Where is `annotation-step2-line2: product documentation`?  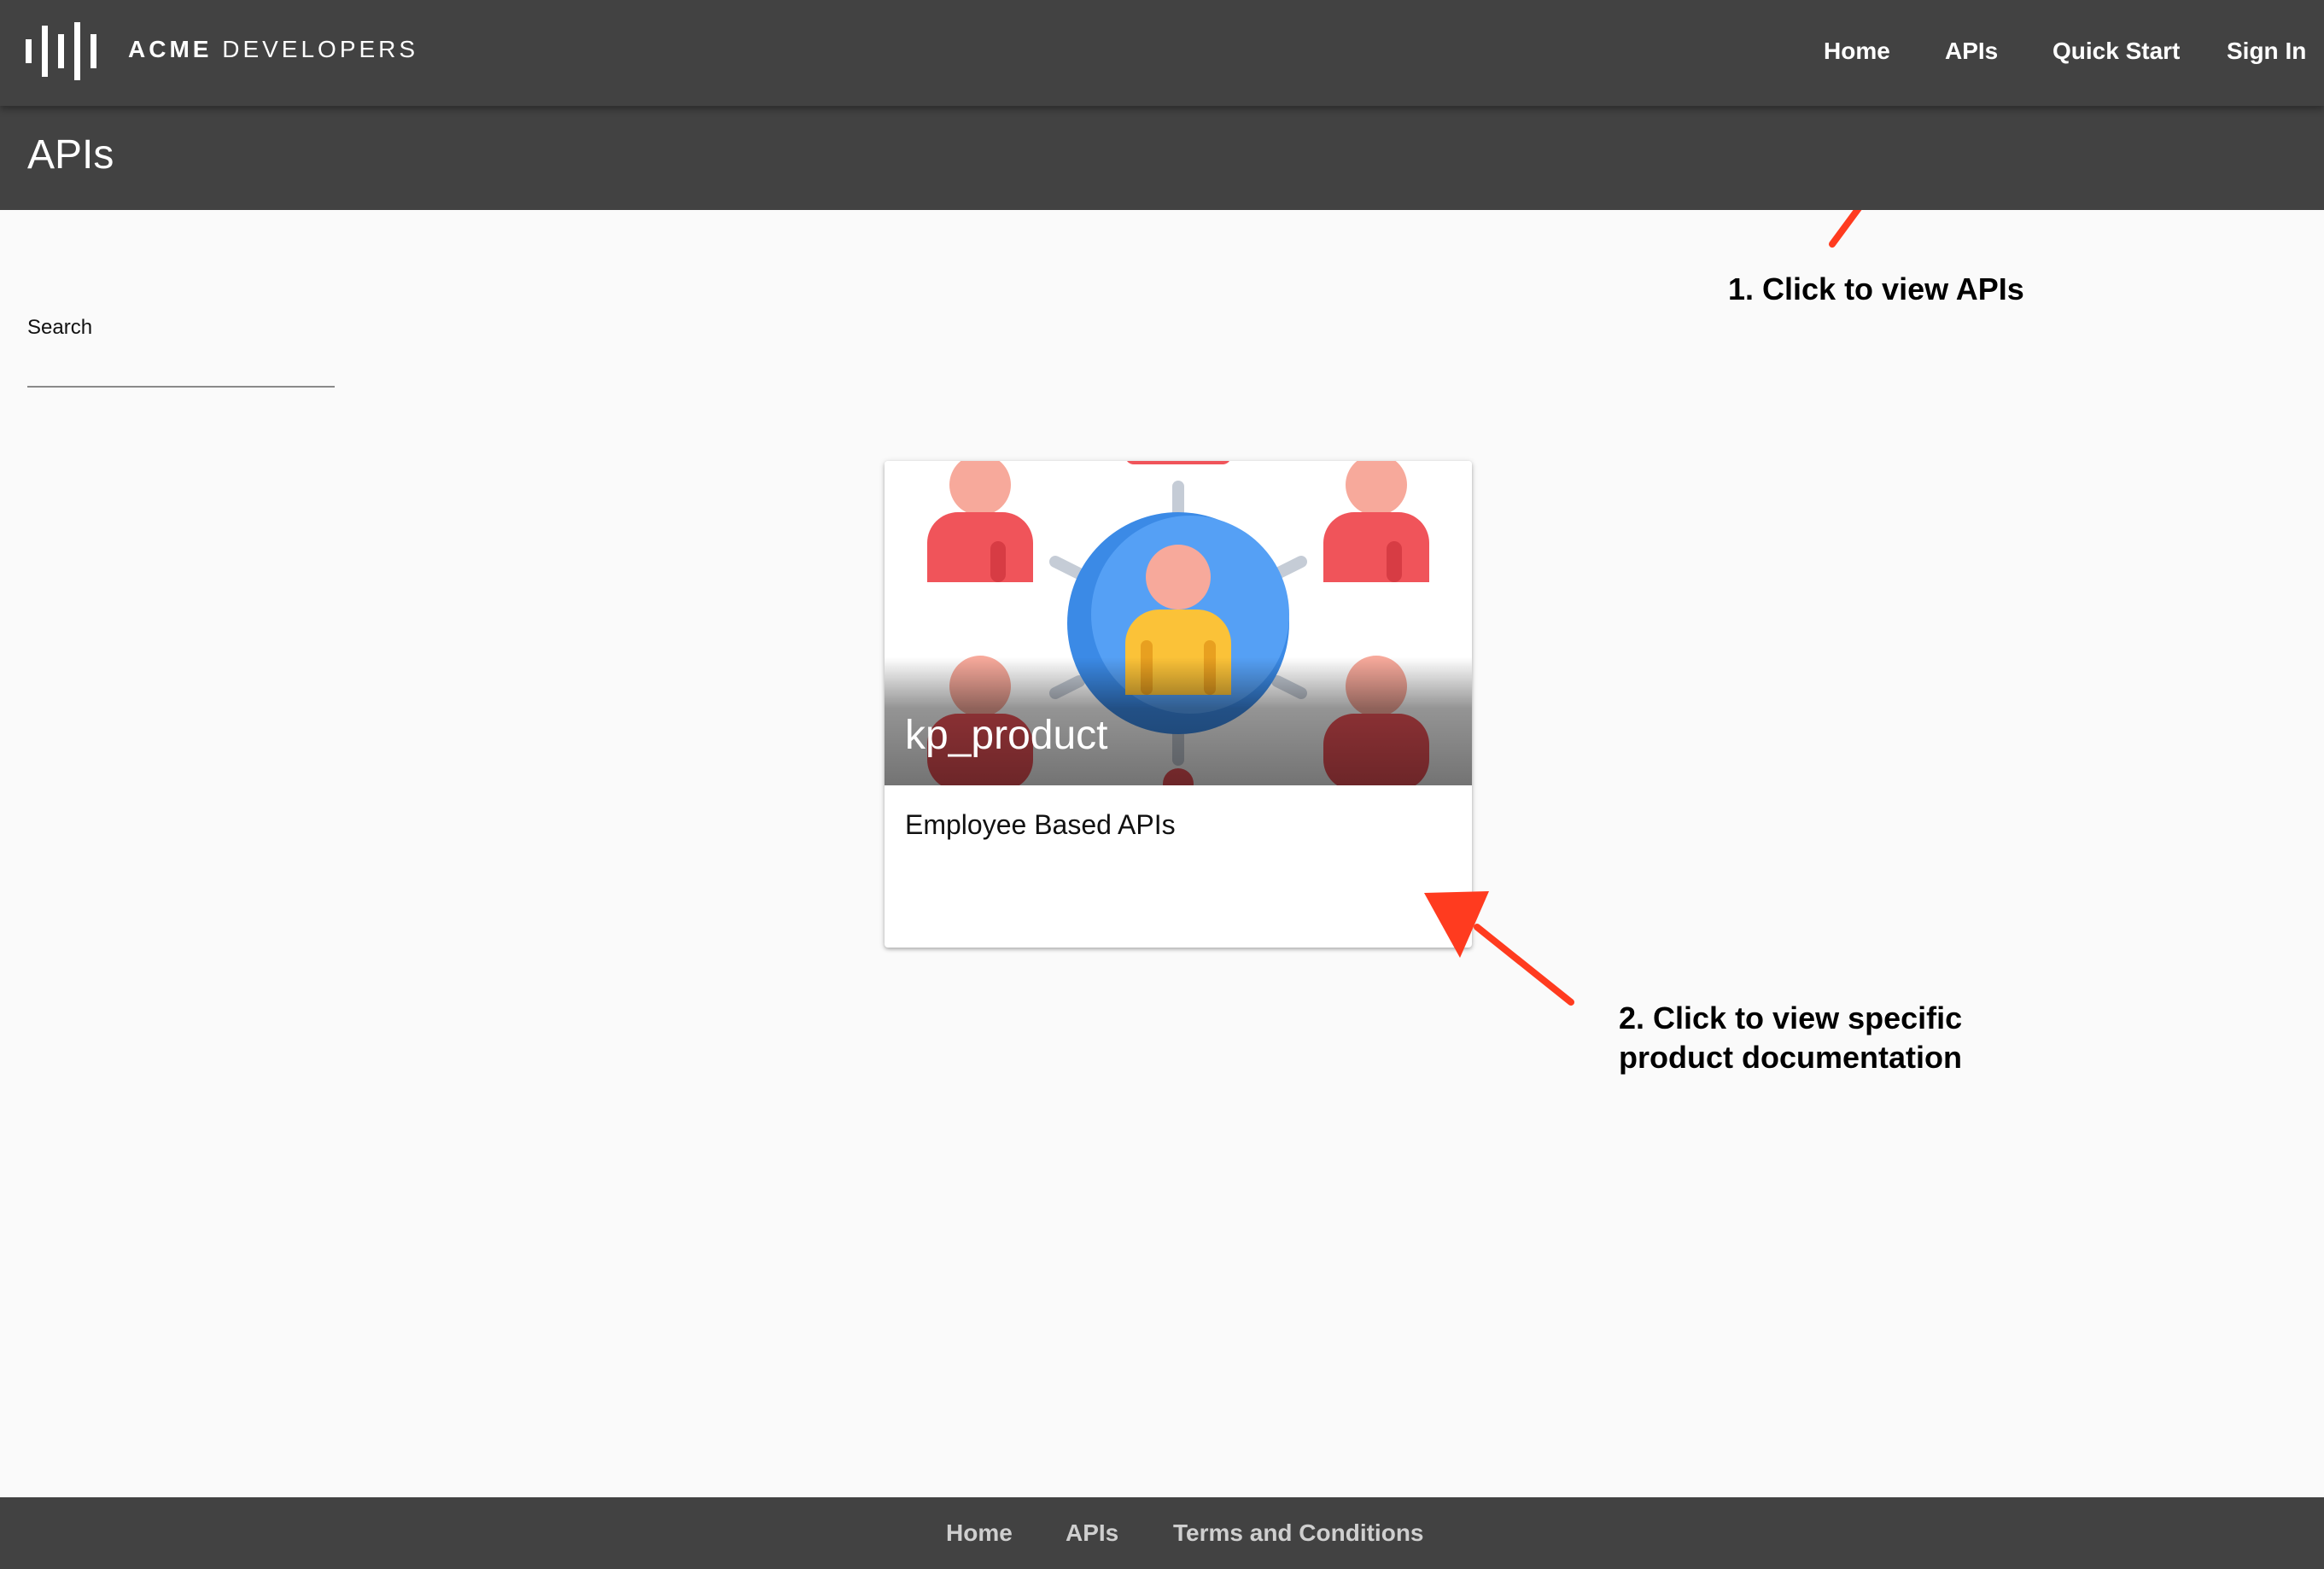
annotation-step2-line2: product documentation is located at coordinates (1790, 1058).